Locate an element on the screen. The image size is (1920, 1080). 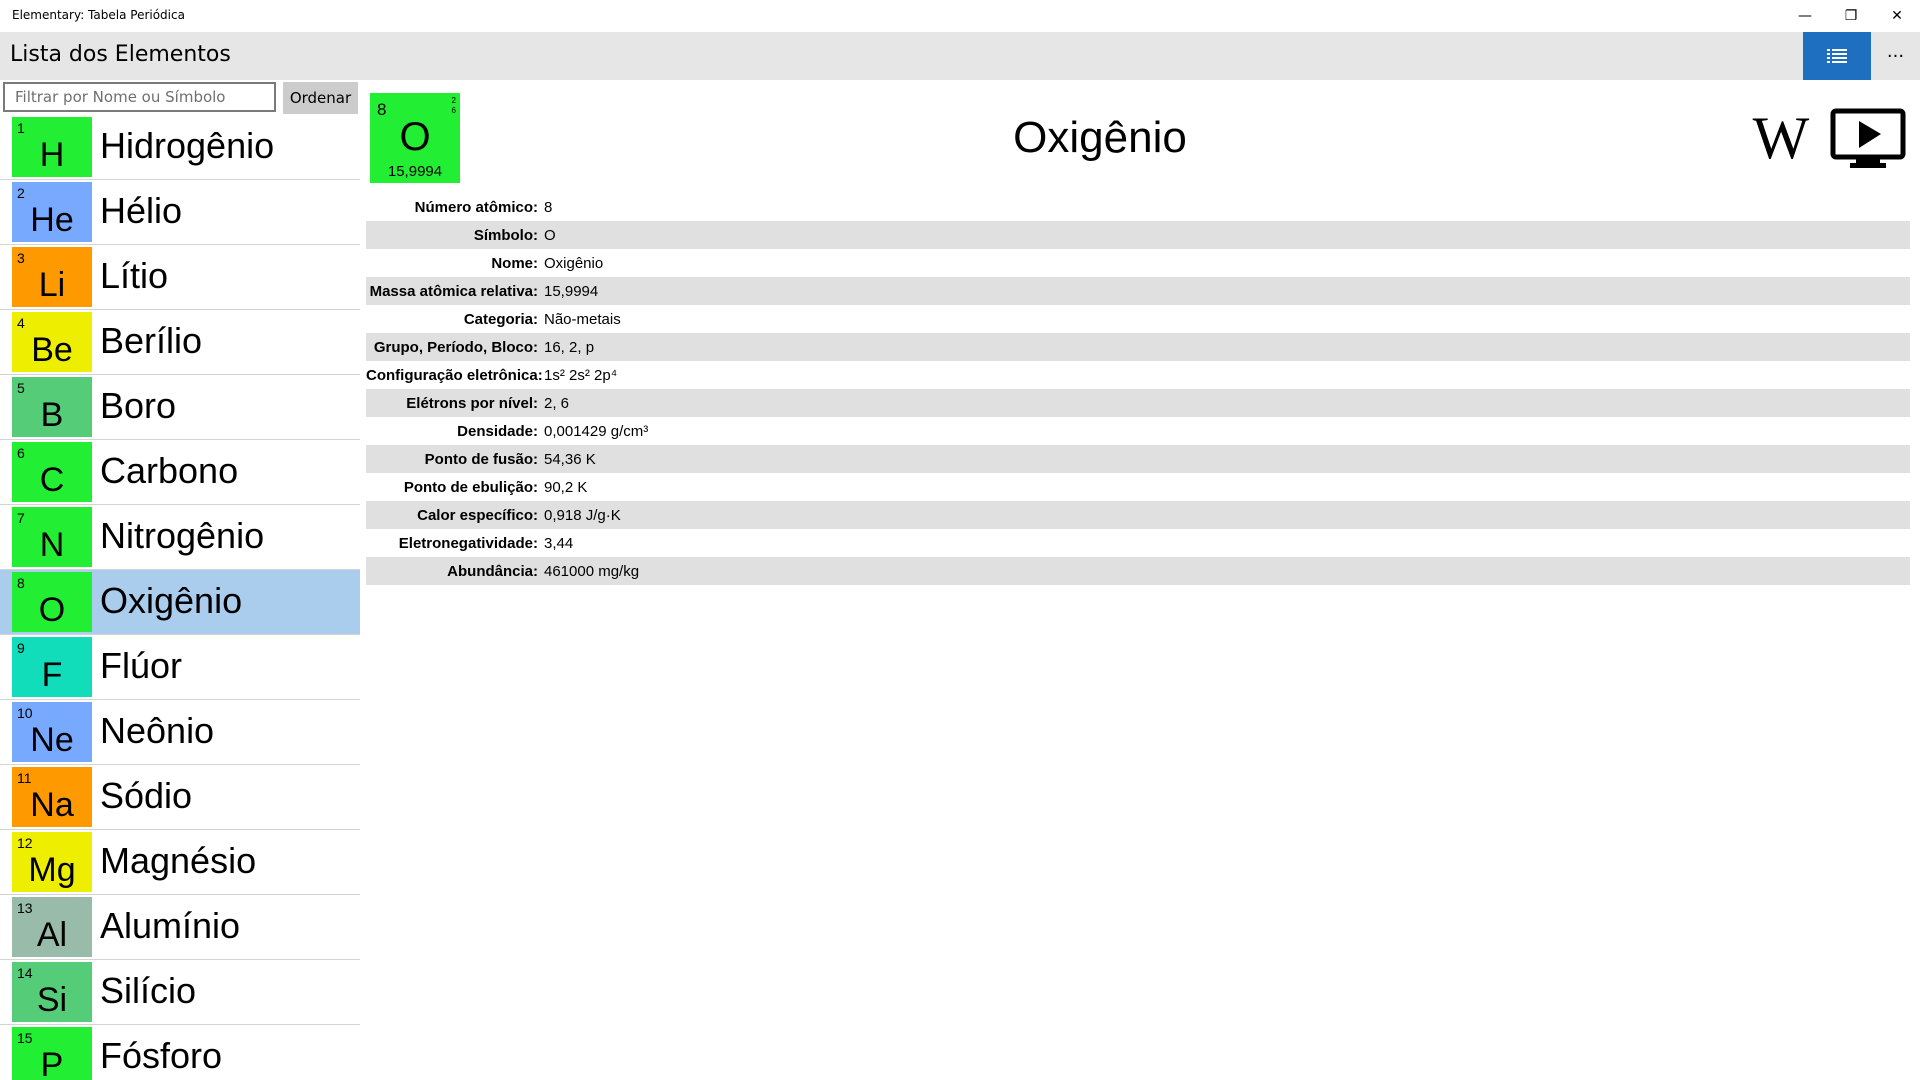
element-name: Nitrogênio is located at coordinates (182, 535).